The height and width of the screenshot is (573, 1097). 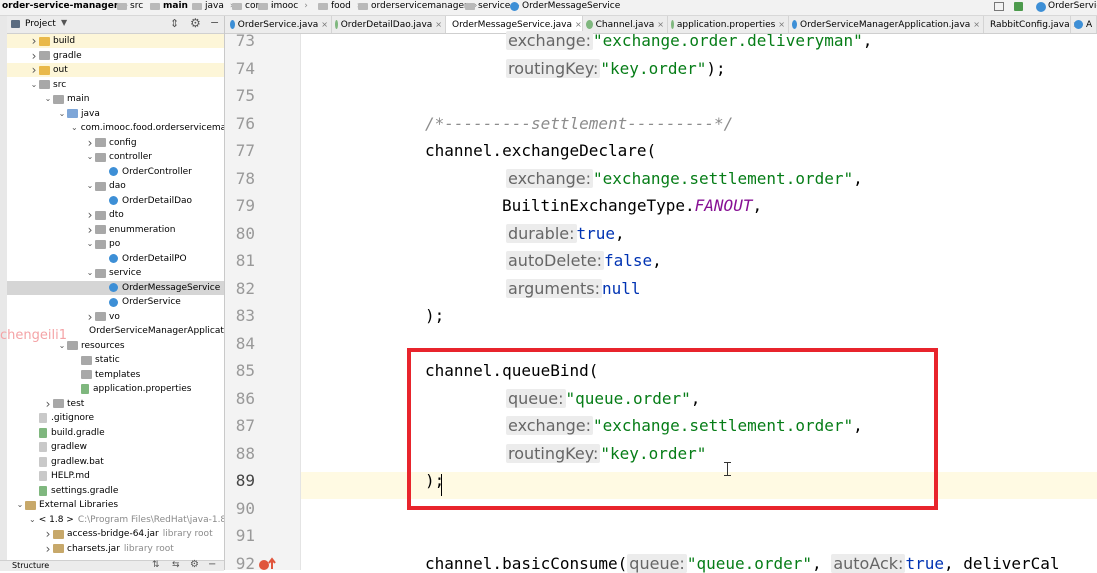 I want to click on tree-item: ⌄ External Libraries, so click(x=115, y=505).